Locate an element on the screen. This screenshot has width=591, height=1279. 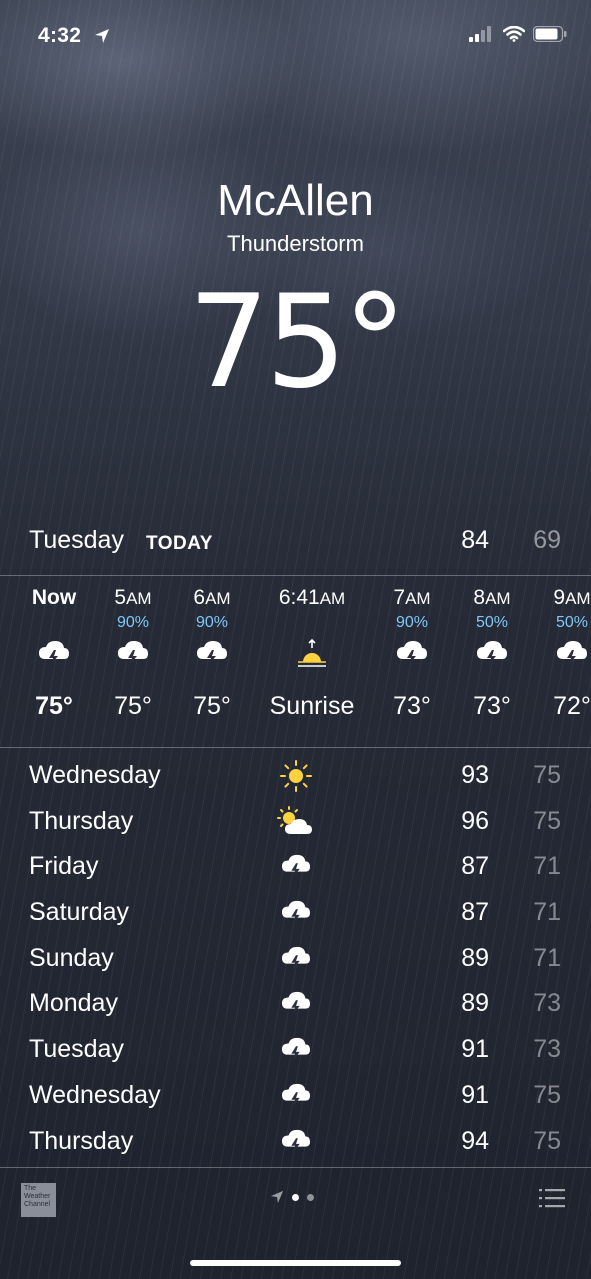
day-name: Saturday is located at coordinates (79, 912).